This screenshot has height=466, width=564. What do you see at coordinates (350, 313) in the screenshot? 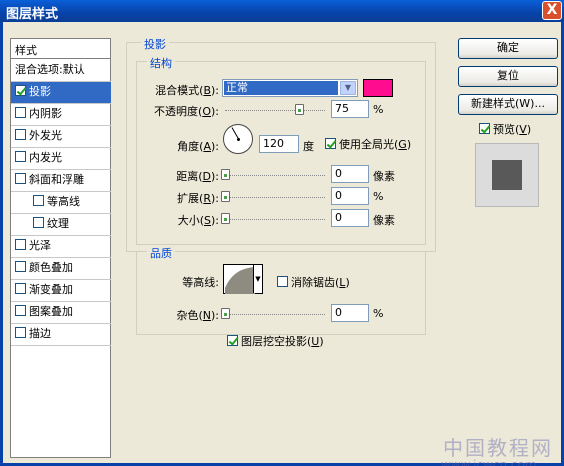
I see `noise-input: 0` at bounding box center [350, 313].